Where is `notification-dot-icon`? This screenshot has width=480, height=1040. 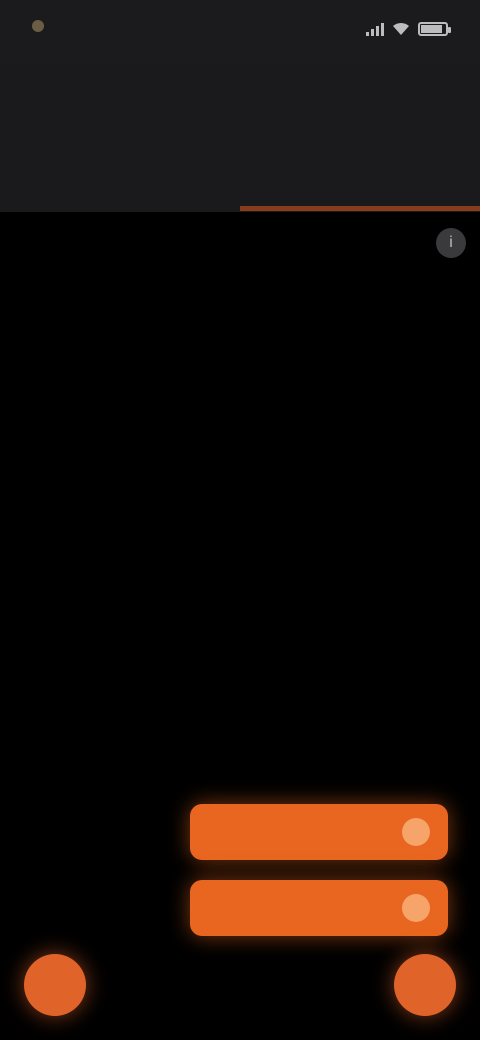
notification-dot-icon is located at coordinates (38, 26).